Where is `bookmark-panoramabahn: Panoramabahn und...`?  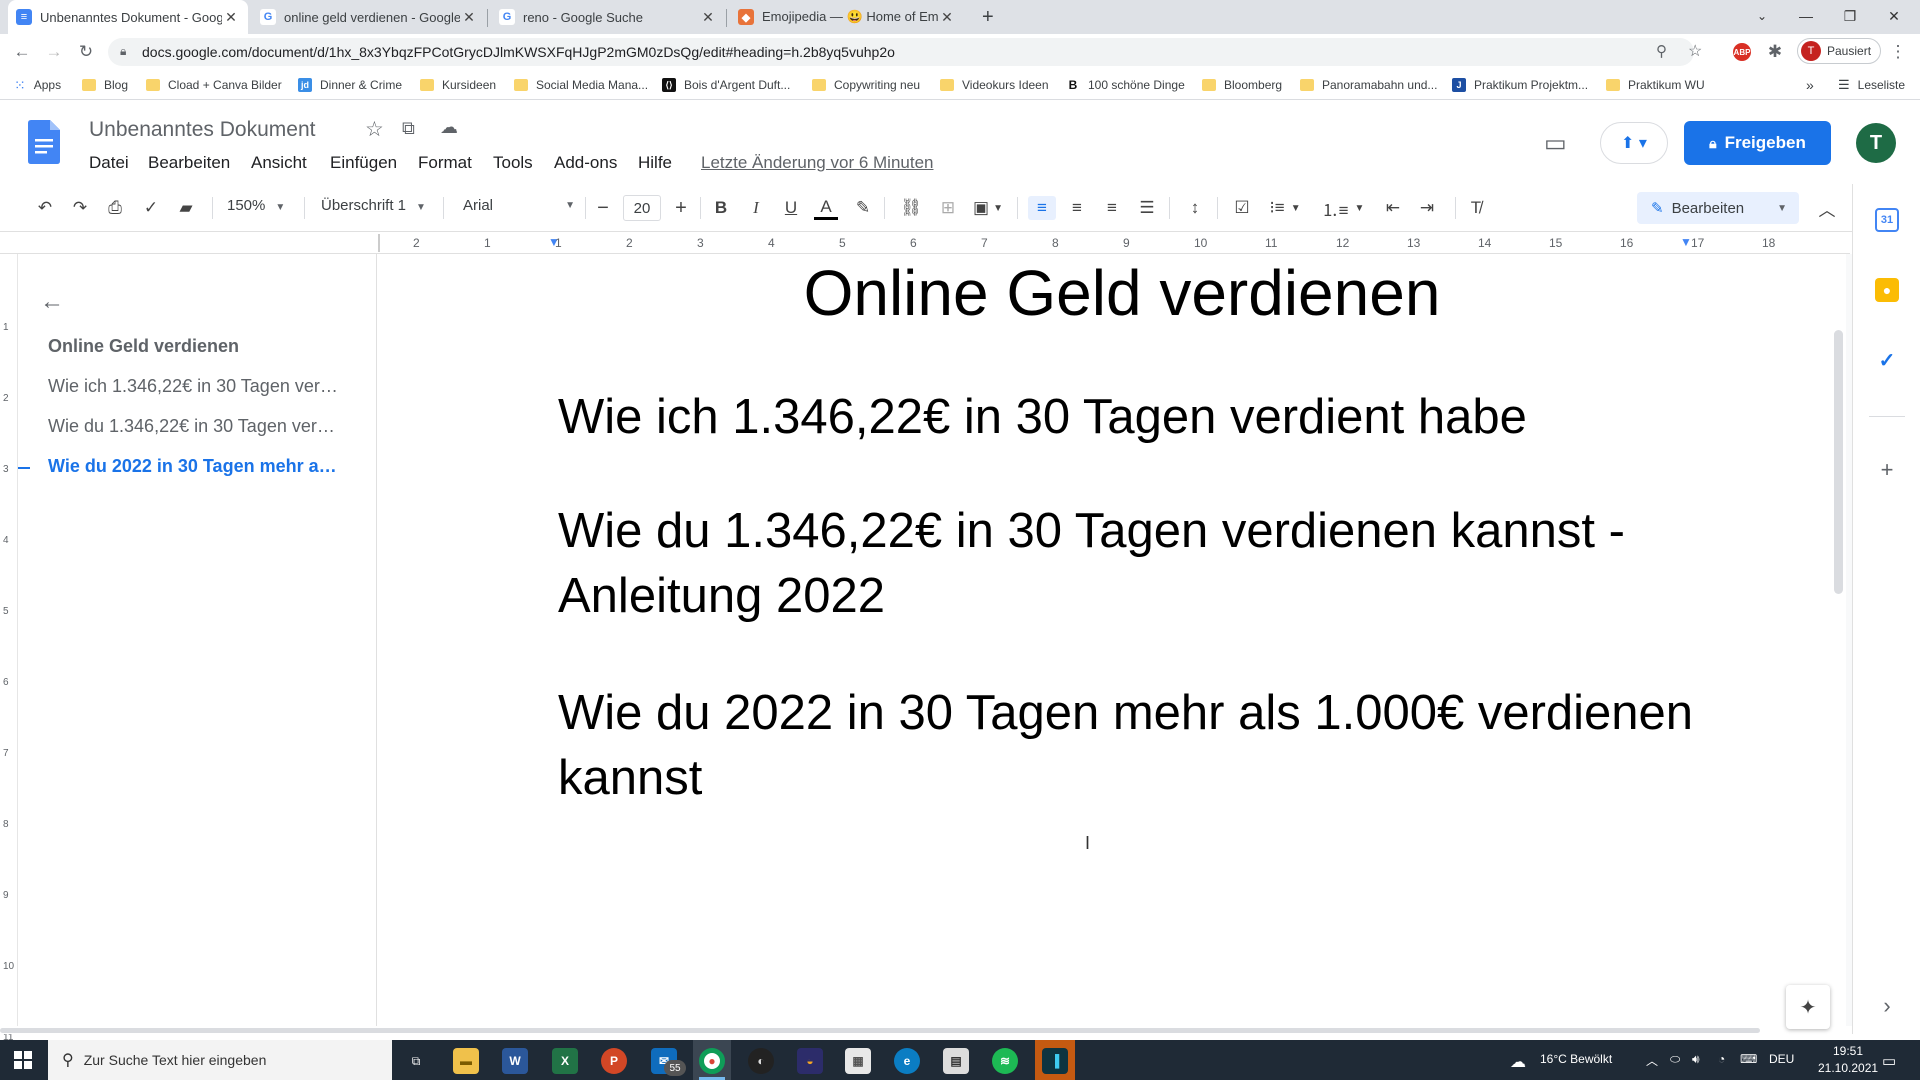 bookmark-panoramabahn: Panoramabahn und... is located at coordinates (1368, 85).